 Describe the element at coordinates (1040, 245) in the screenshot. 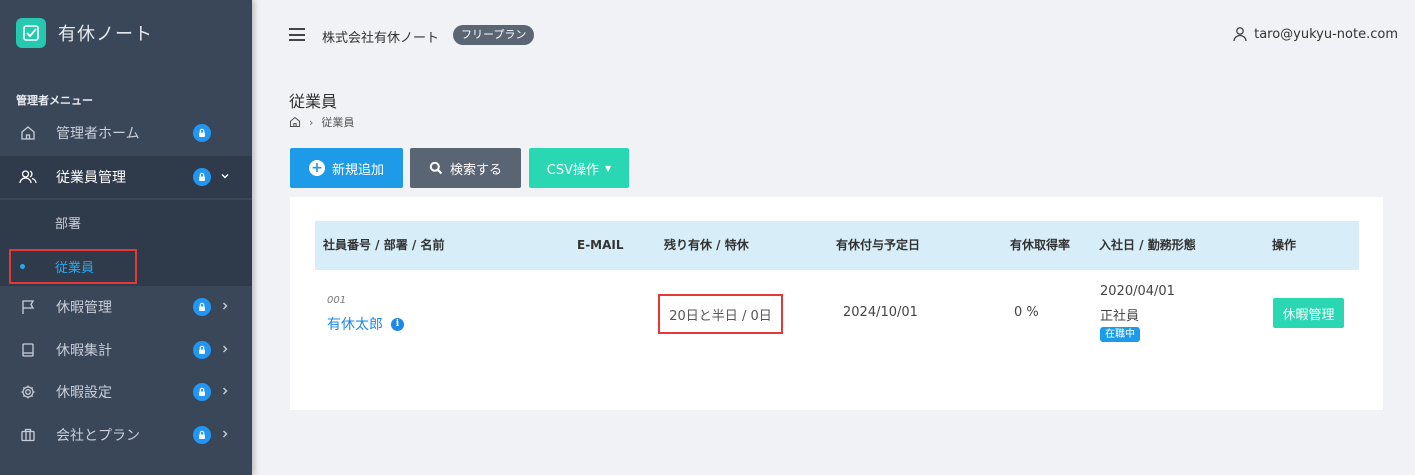

I see `column-header-rate: 有休取得率` at that location.